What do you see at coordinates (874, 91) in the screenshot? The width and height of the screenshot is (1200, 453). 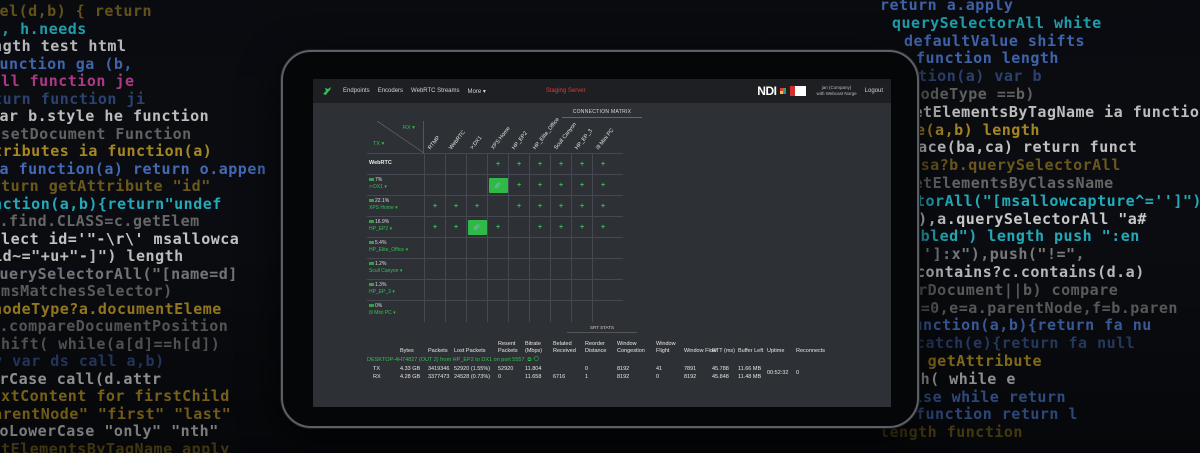 I see `logout-link: Logout` at bounding box center [874, 91].